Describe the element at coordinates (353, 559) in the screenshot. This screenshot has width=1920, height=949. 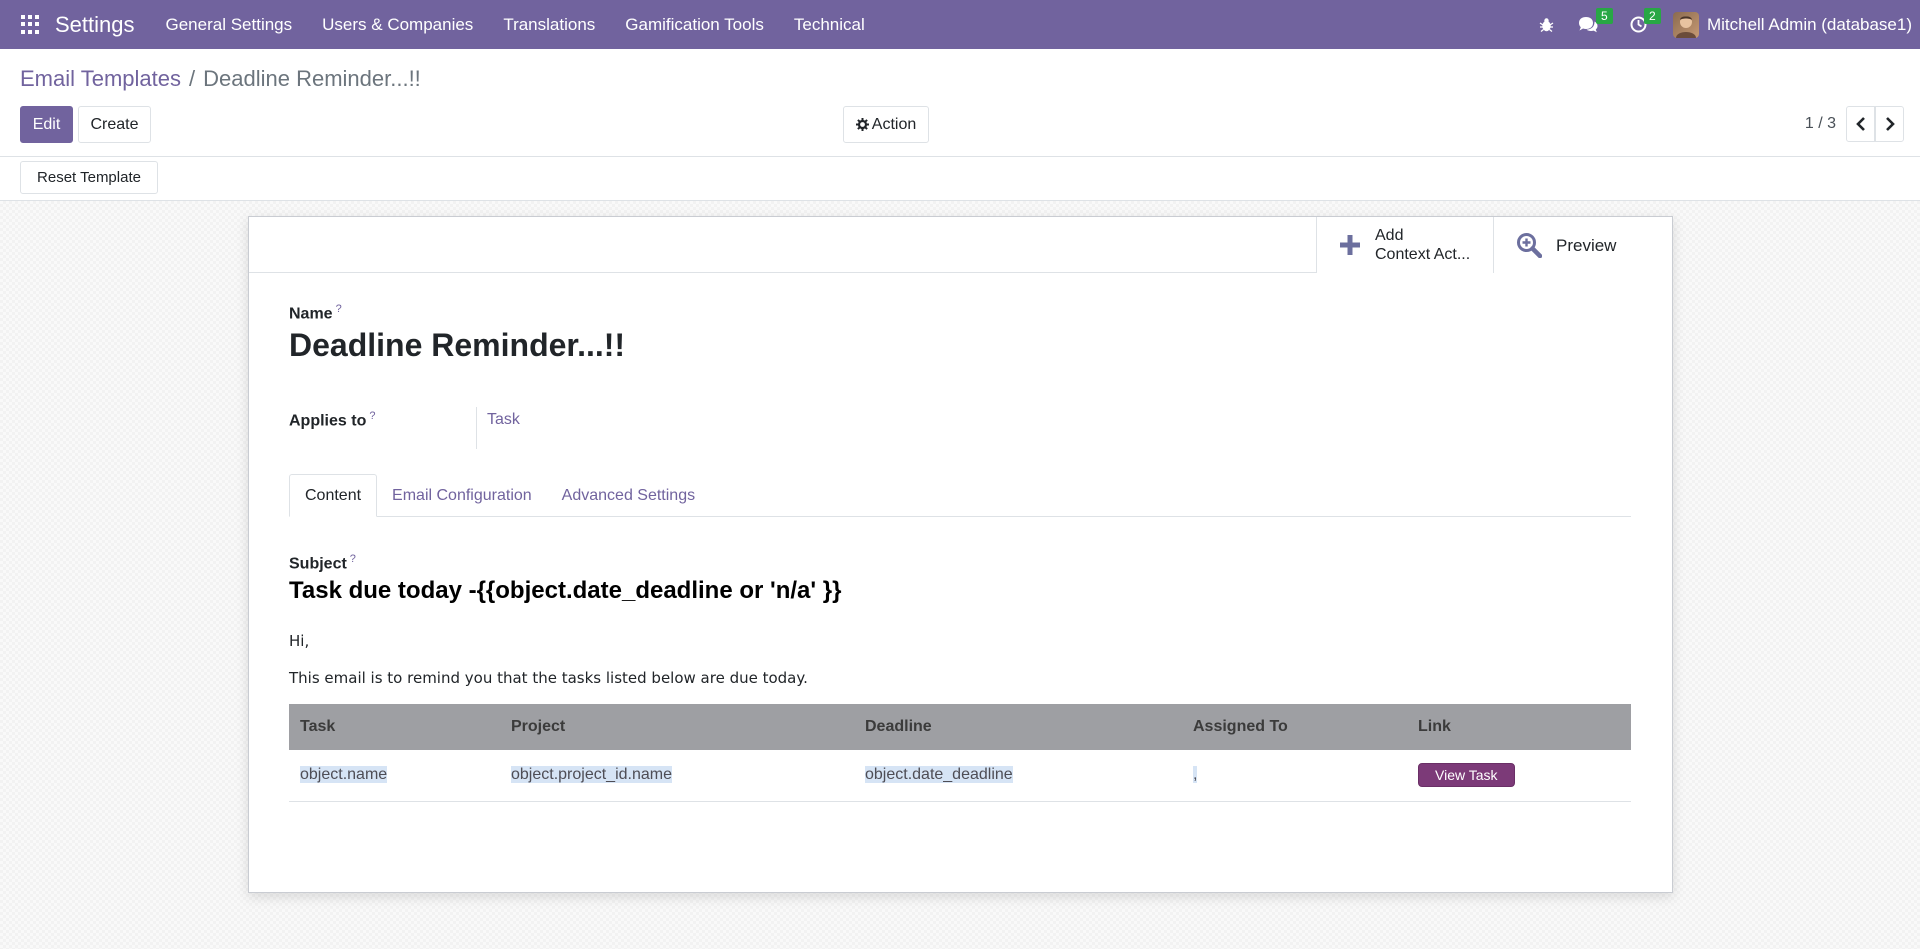
I see `subject-help-icon: ?` at that location.